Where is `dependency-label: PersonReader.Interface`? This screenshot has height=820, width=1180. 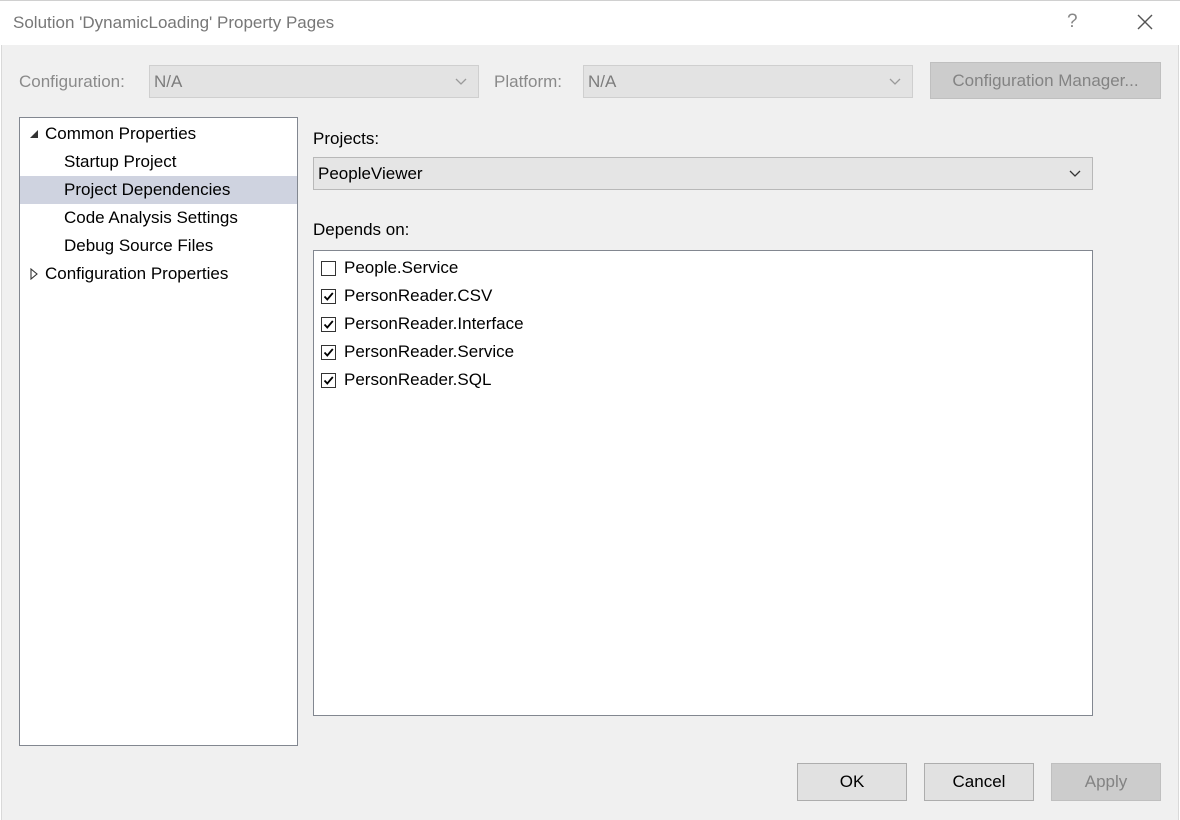
dependency-label: PersonReader.Interface is located at coordinates (434, 323).